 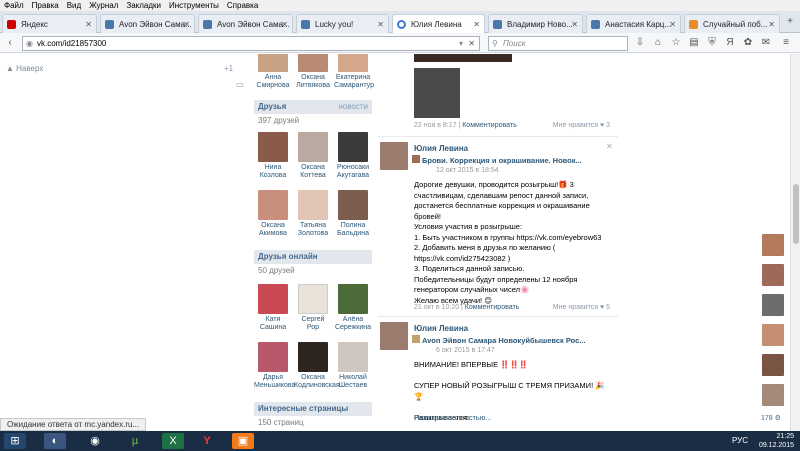 What do you see at coordinates (74, 5) in the screenshot?
I see `menu-view: Вид` at bounding box center [74, 5].